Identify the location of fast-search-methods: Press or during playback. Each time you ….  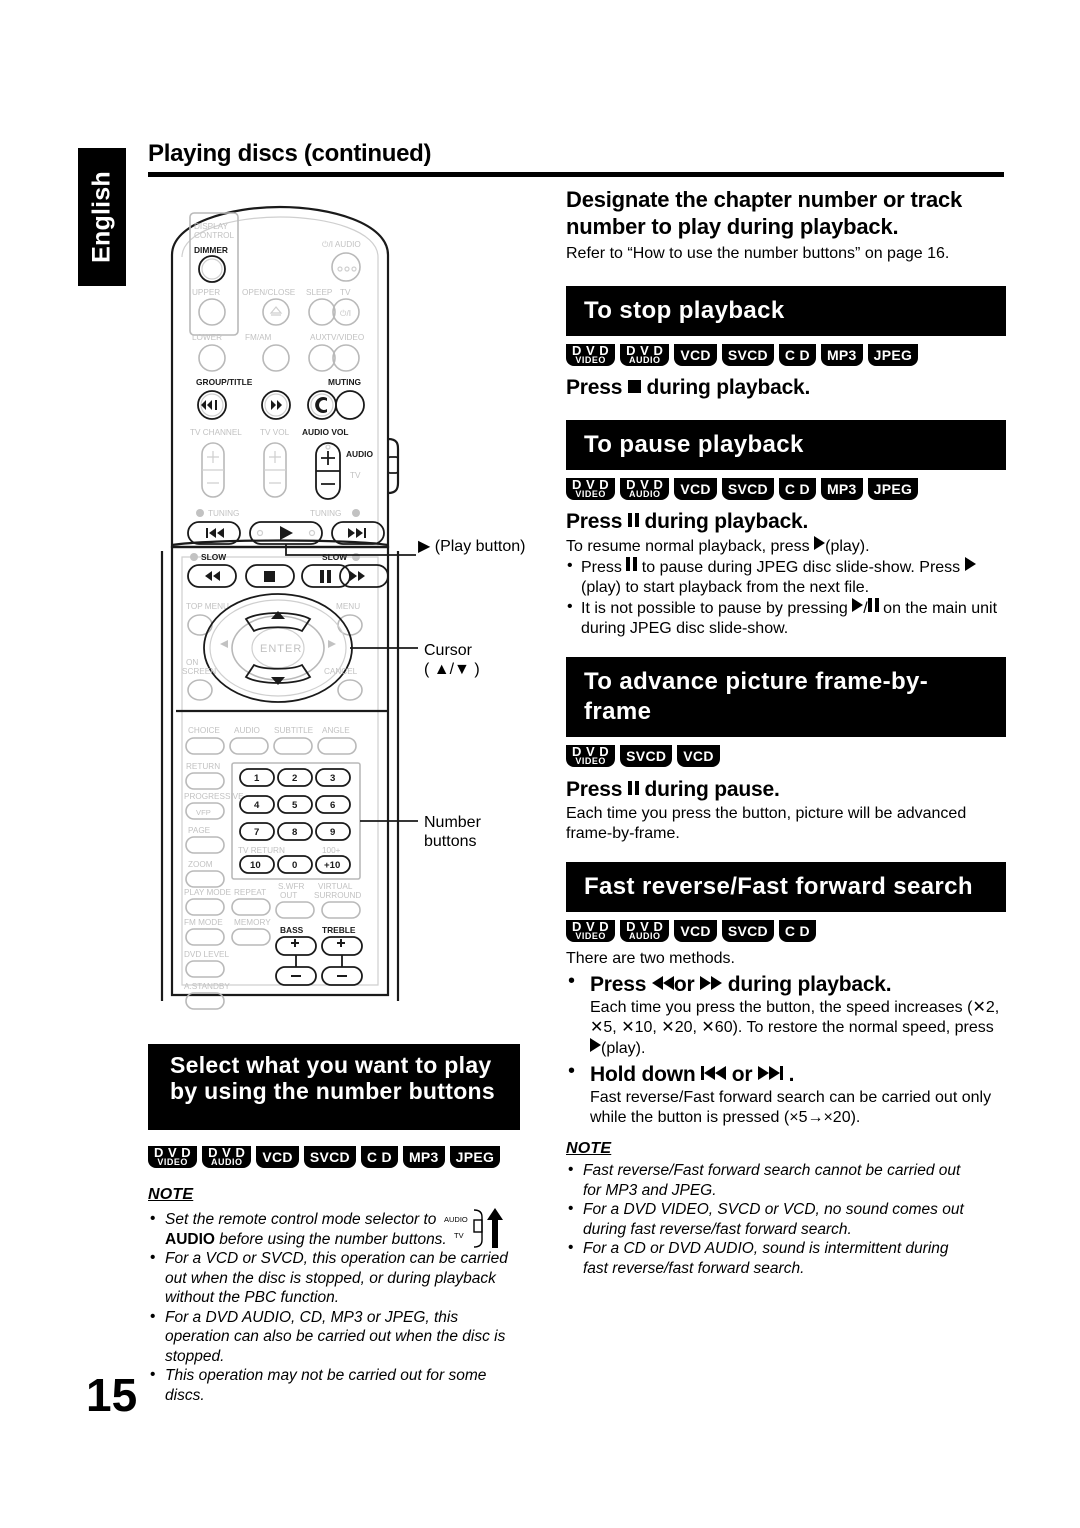
(786, 1049).